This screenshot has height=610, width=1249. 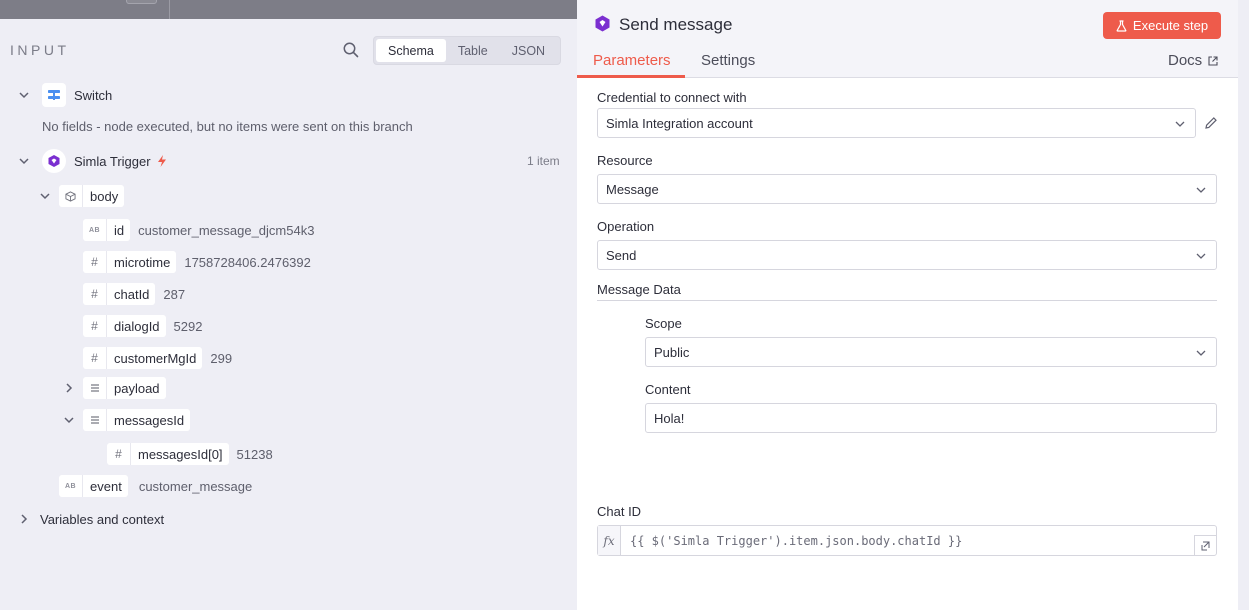 What do you see at coordinates (188, 326) in the screenshot?
I see `field-value: 5292` at bounding box center [188, 326].